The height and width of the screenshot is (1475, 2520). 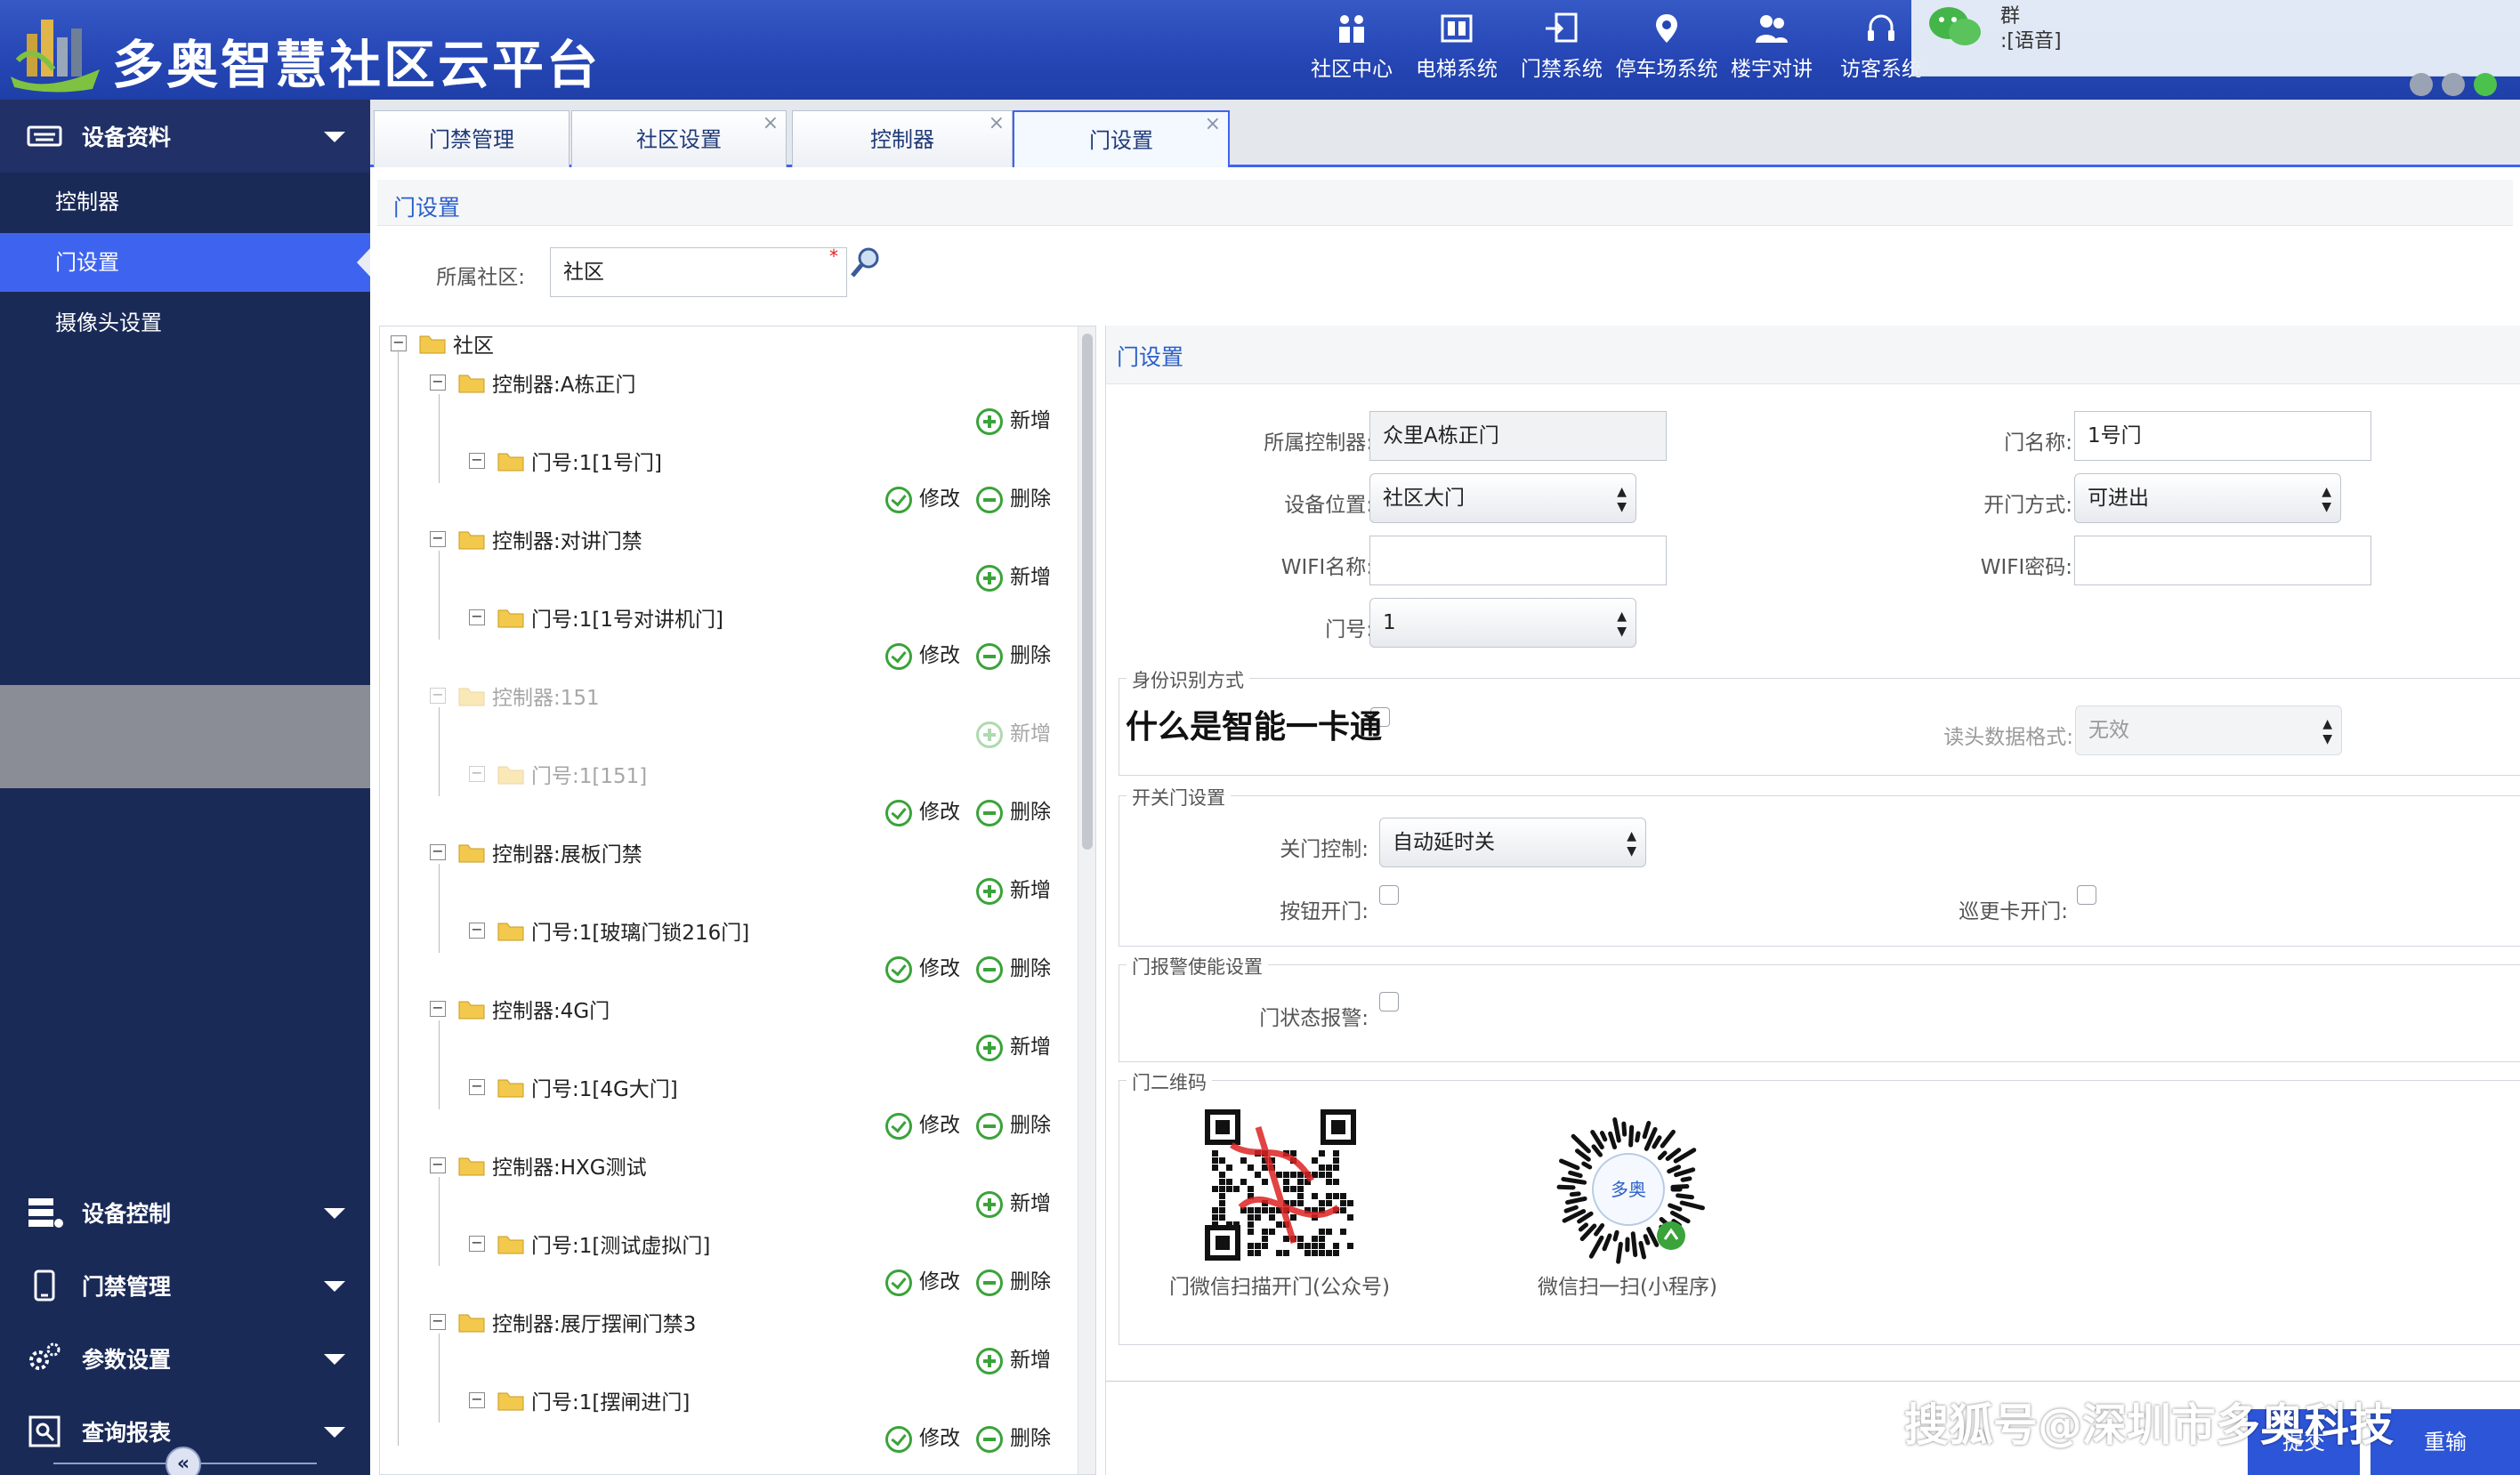 I want to click on tree-door-node: − 门号:1[151], so click(x=558, y=775).